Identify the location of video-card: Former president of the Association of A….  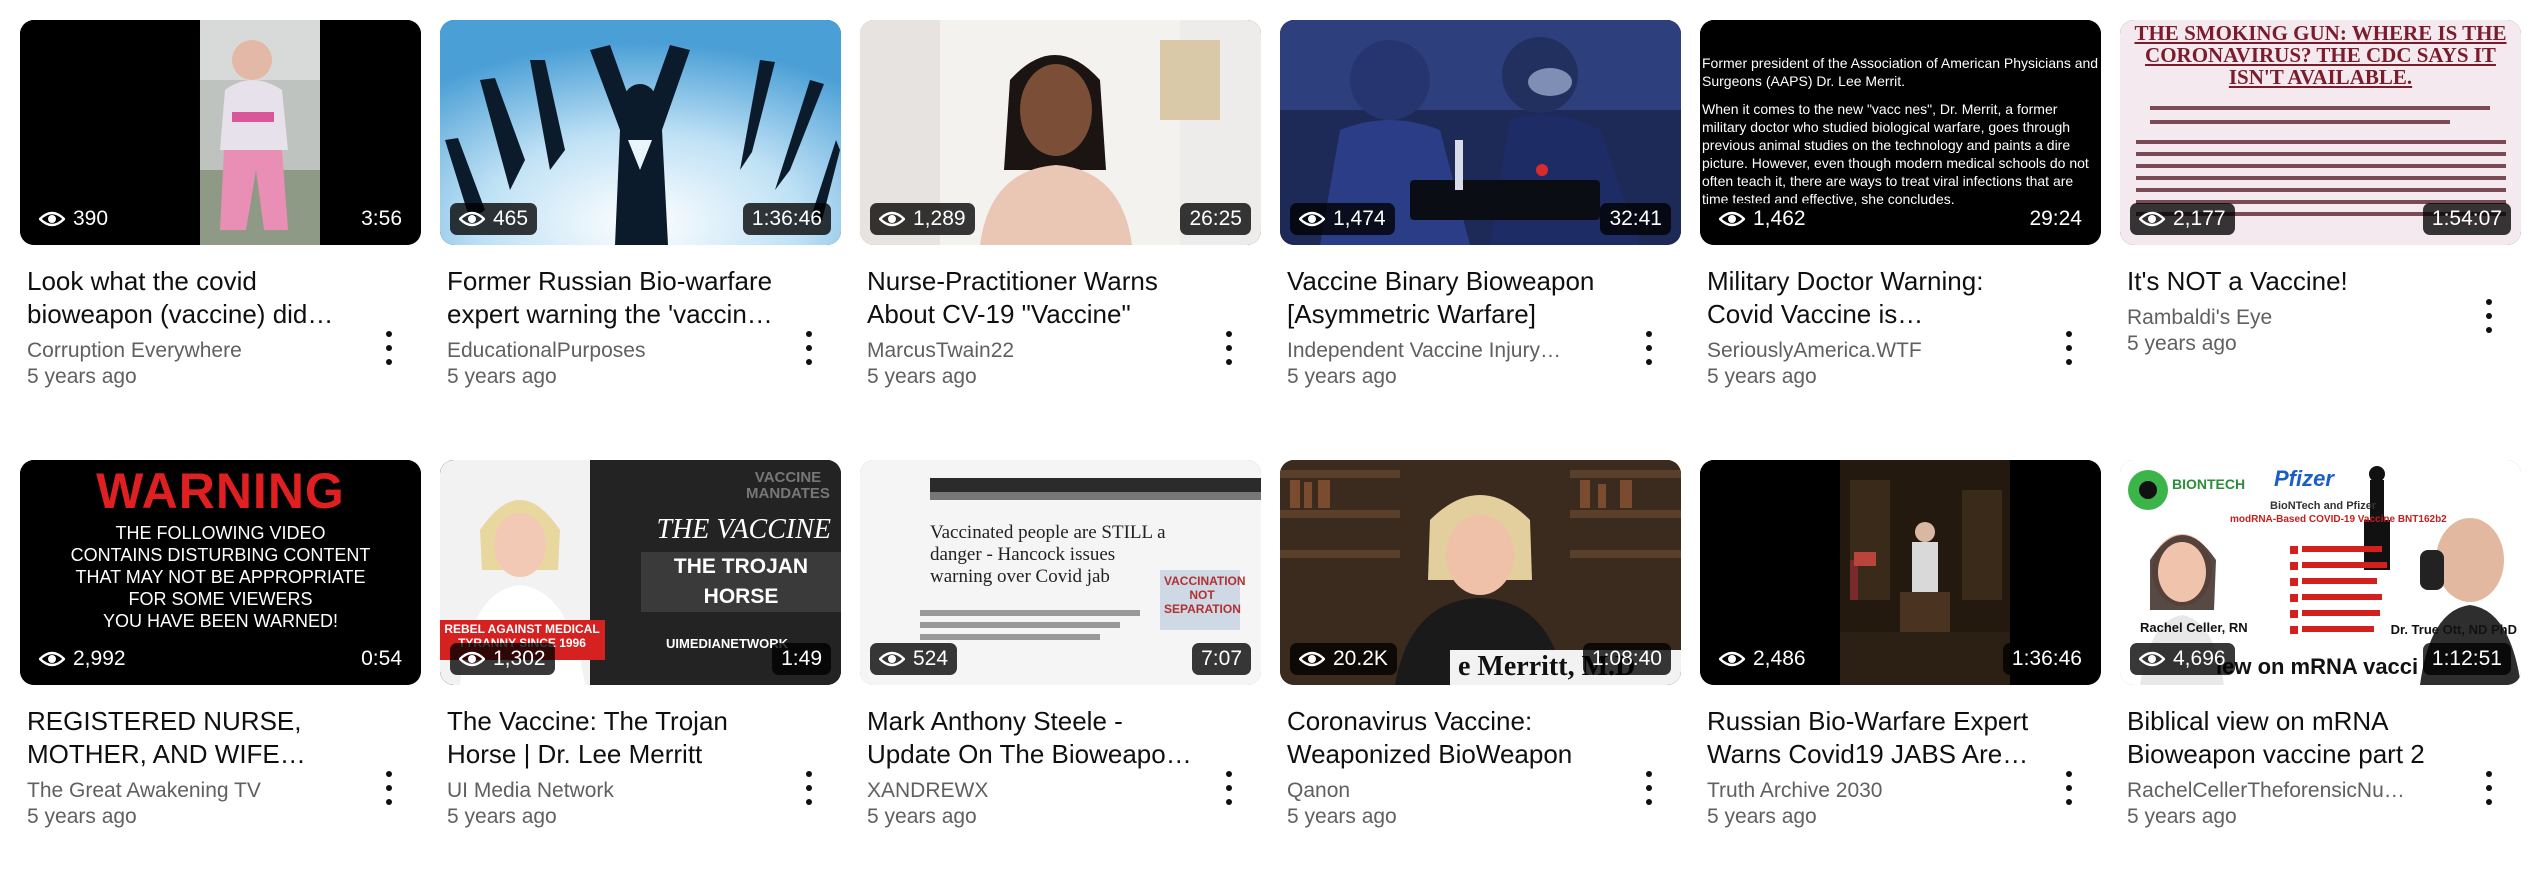
(1900, 240).